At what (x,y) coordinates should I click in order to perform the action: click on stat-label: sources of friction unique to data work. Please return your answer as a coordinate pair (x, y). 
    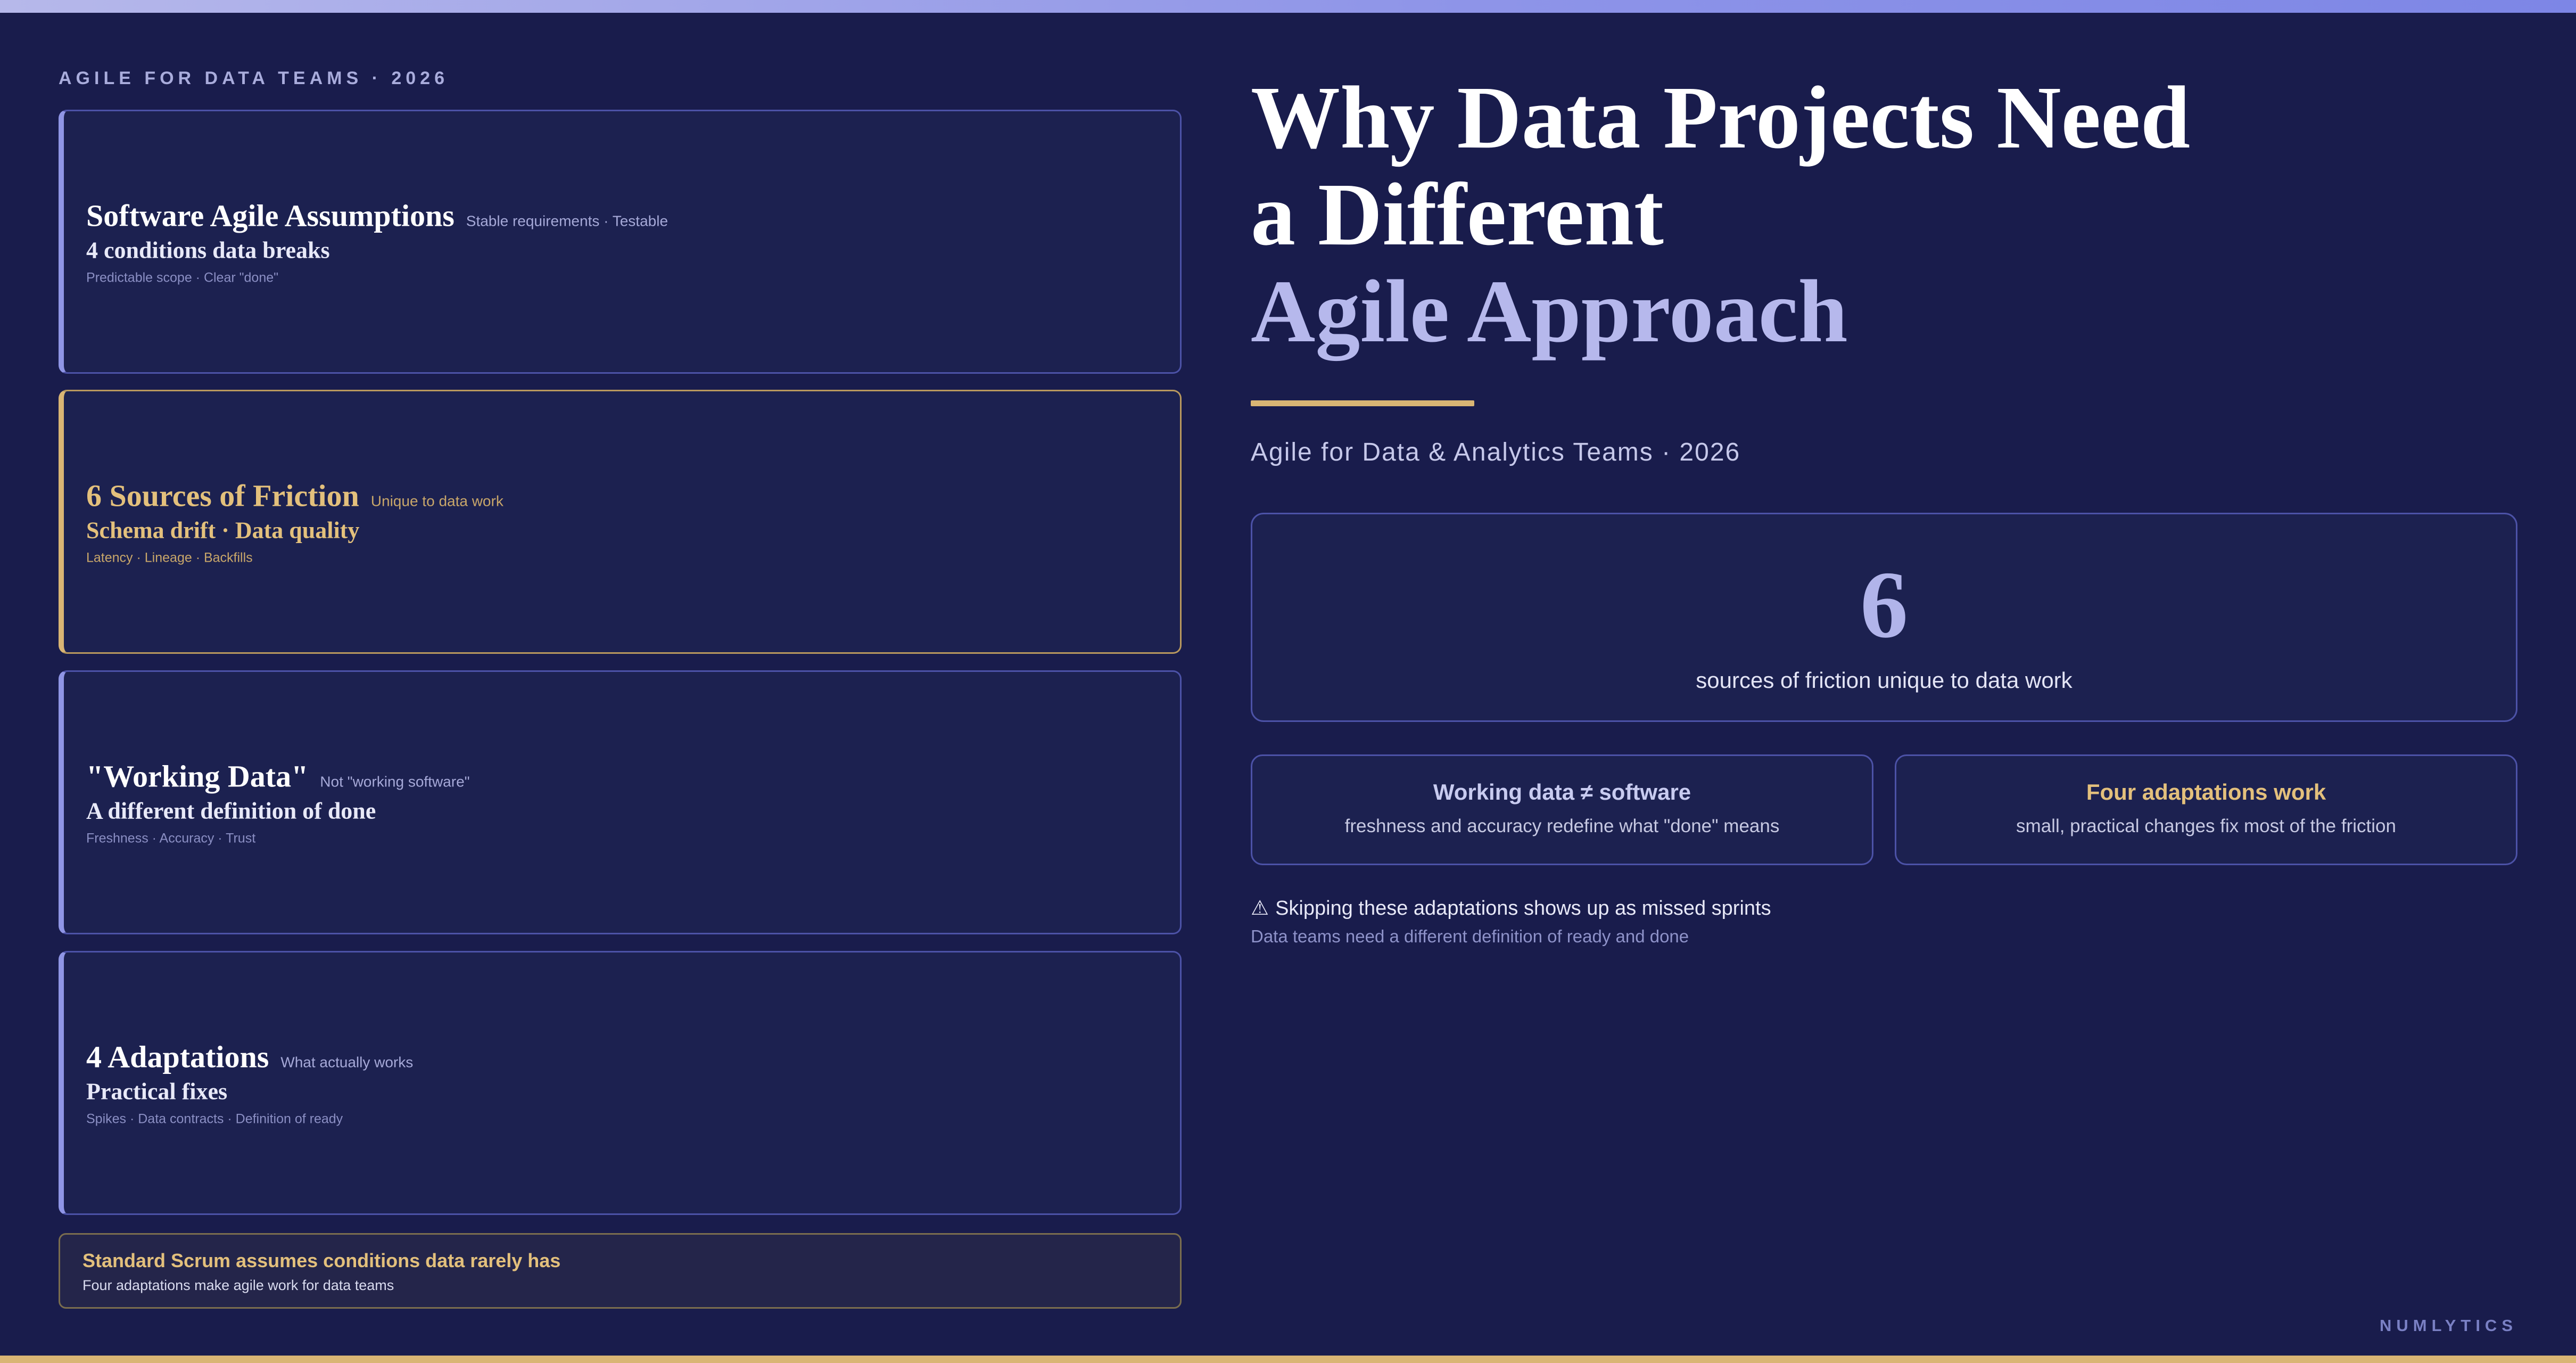
    Looking at the image, I should click on (1885, 680).